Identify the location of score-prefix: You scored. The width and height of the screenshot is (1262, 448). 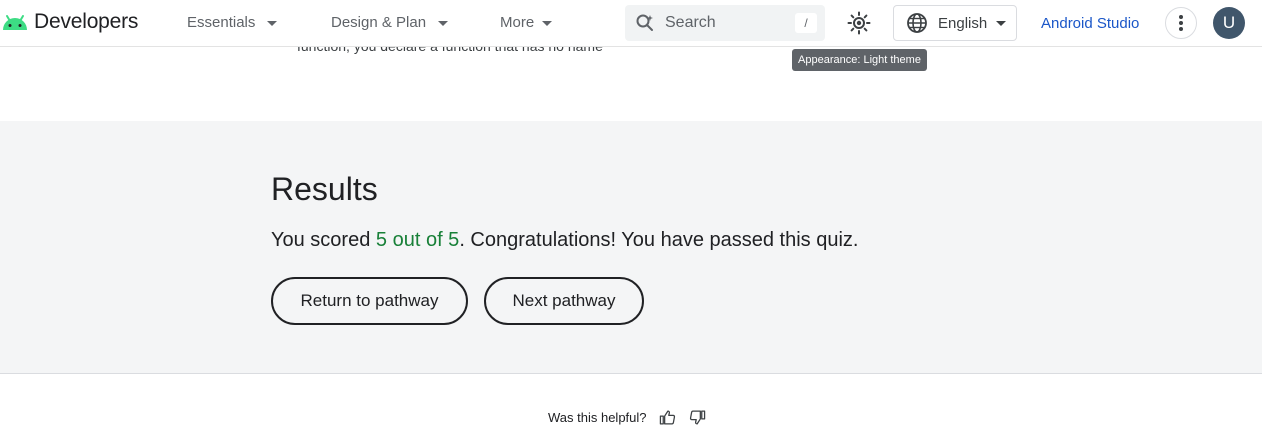
(323, 240).